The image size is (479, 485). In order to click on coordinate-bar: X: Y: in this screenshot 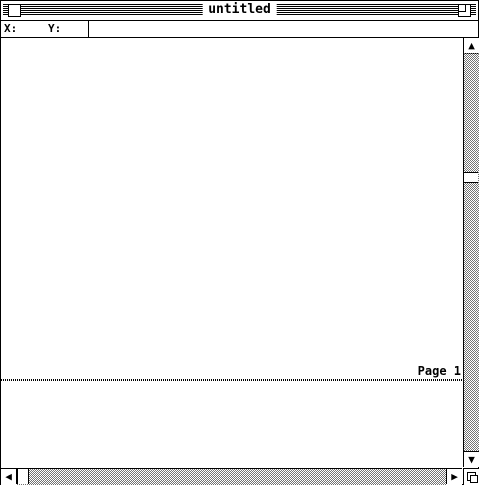, I will do `click(239, 29)`.